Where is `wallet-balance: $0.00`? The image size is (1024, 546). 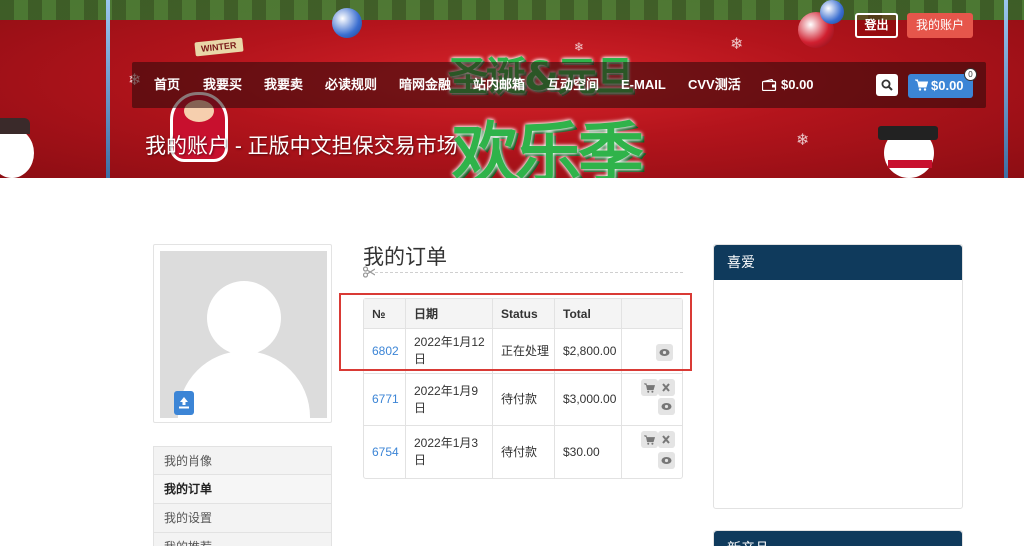 wallet-balance: $0.00 is located at coordinates (787, 85).